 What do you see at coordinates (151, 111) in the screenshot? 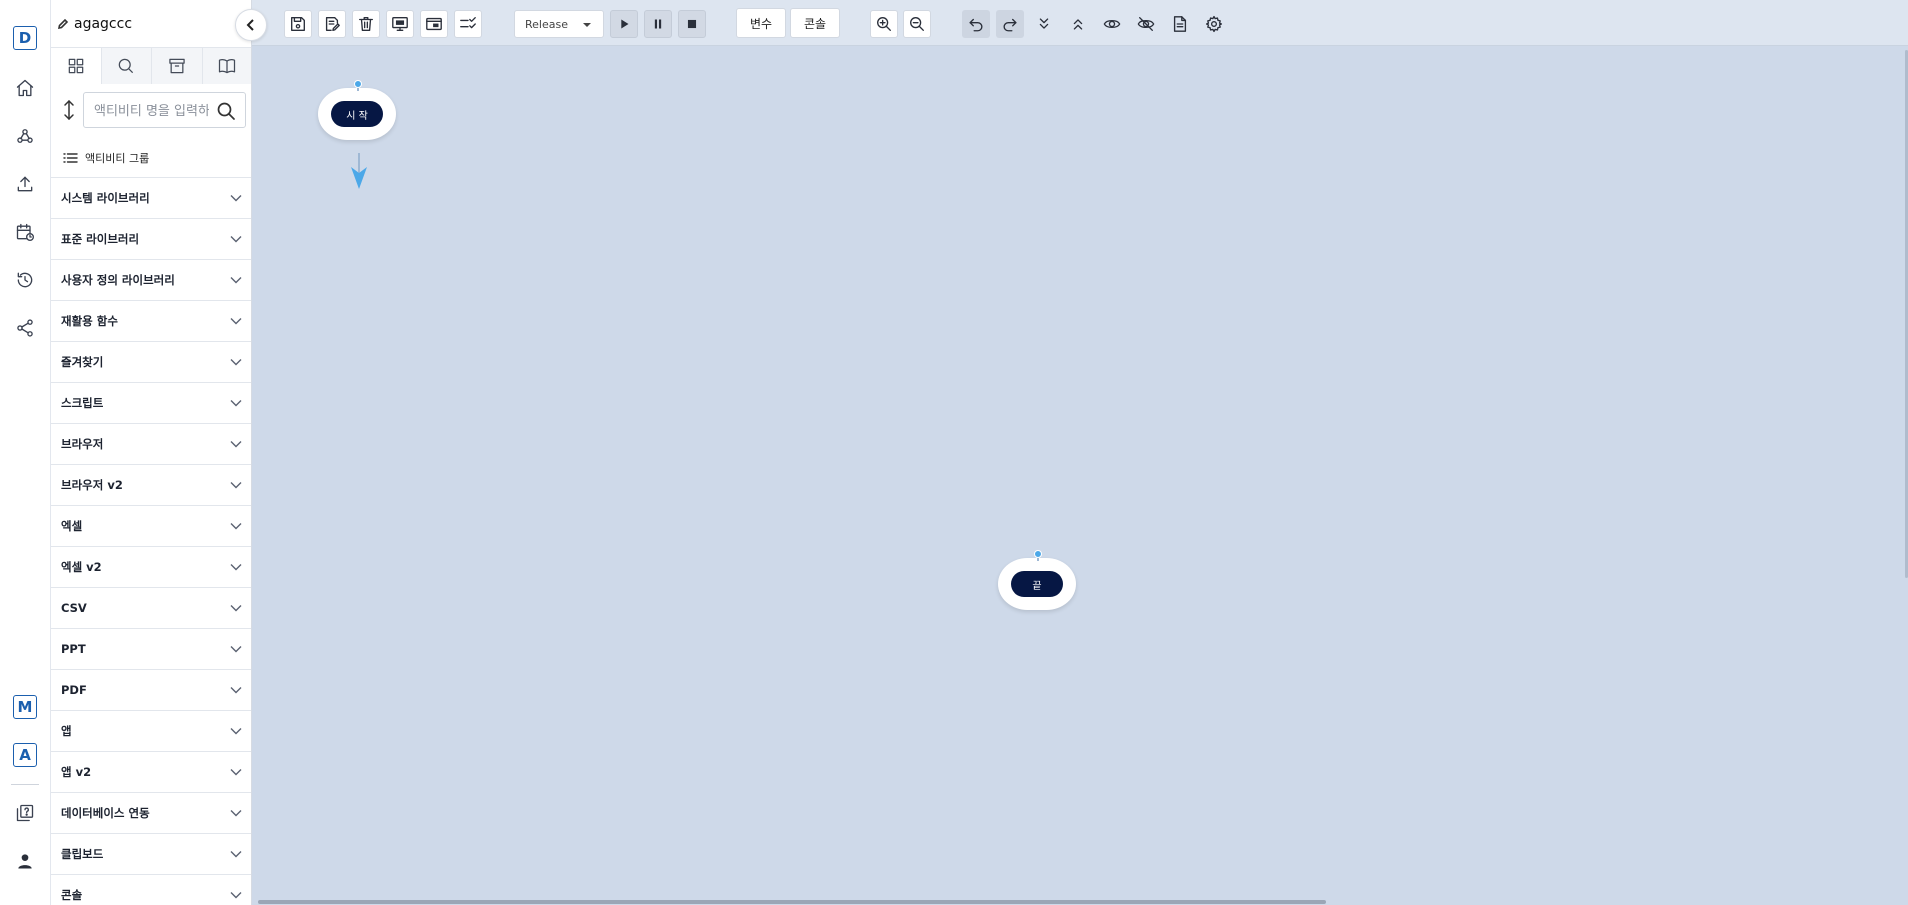
I see `activity-search-input` at bounding box center [151, 111].